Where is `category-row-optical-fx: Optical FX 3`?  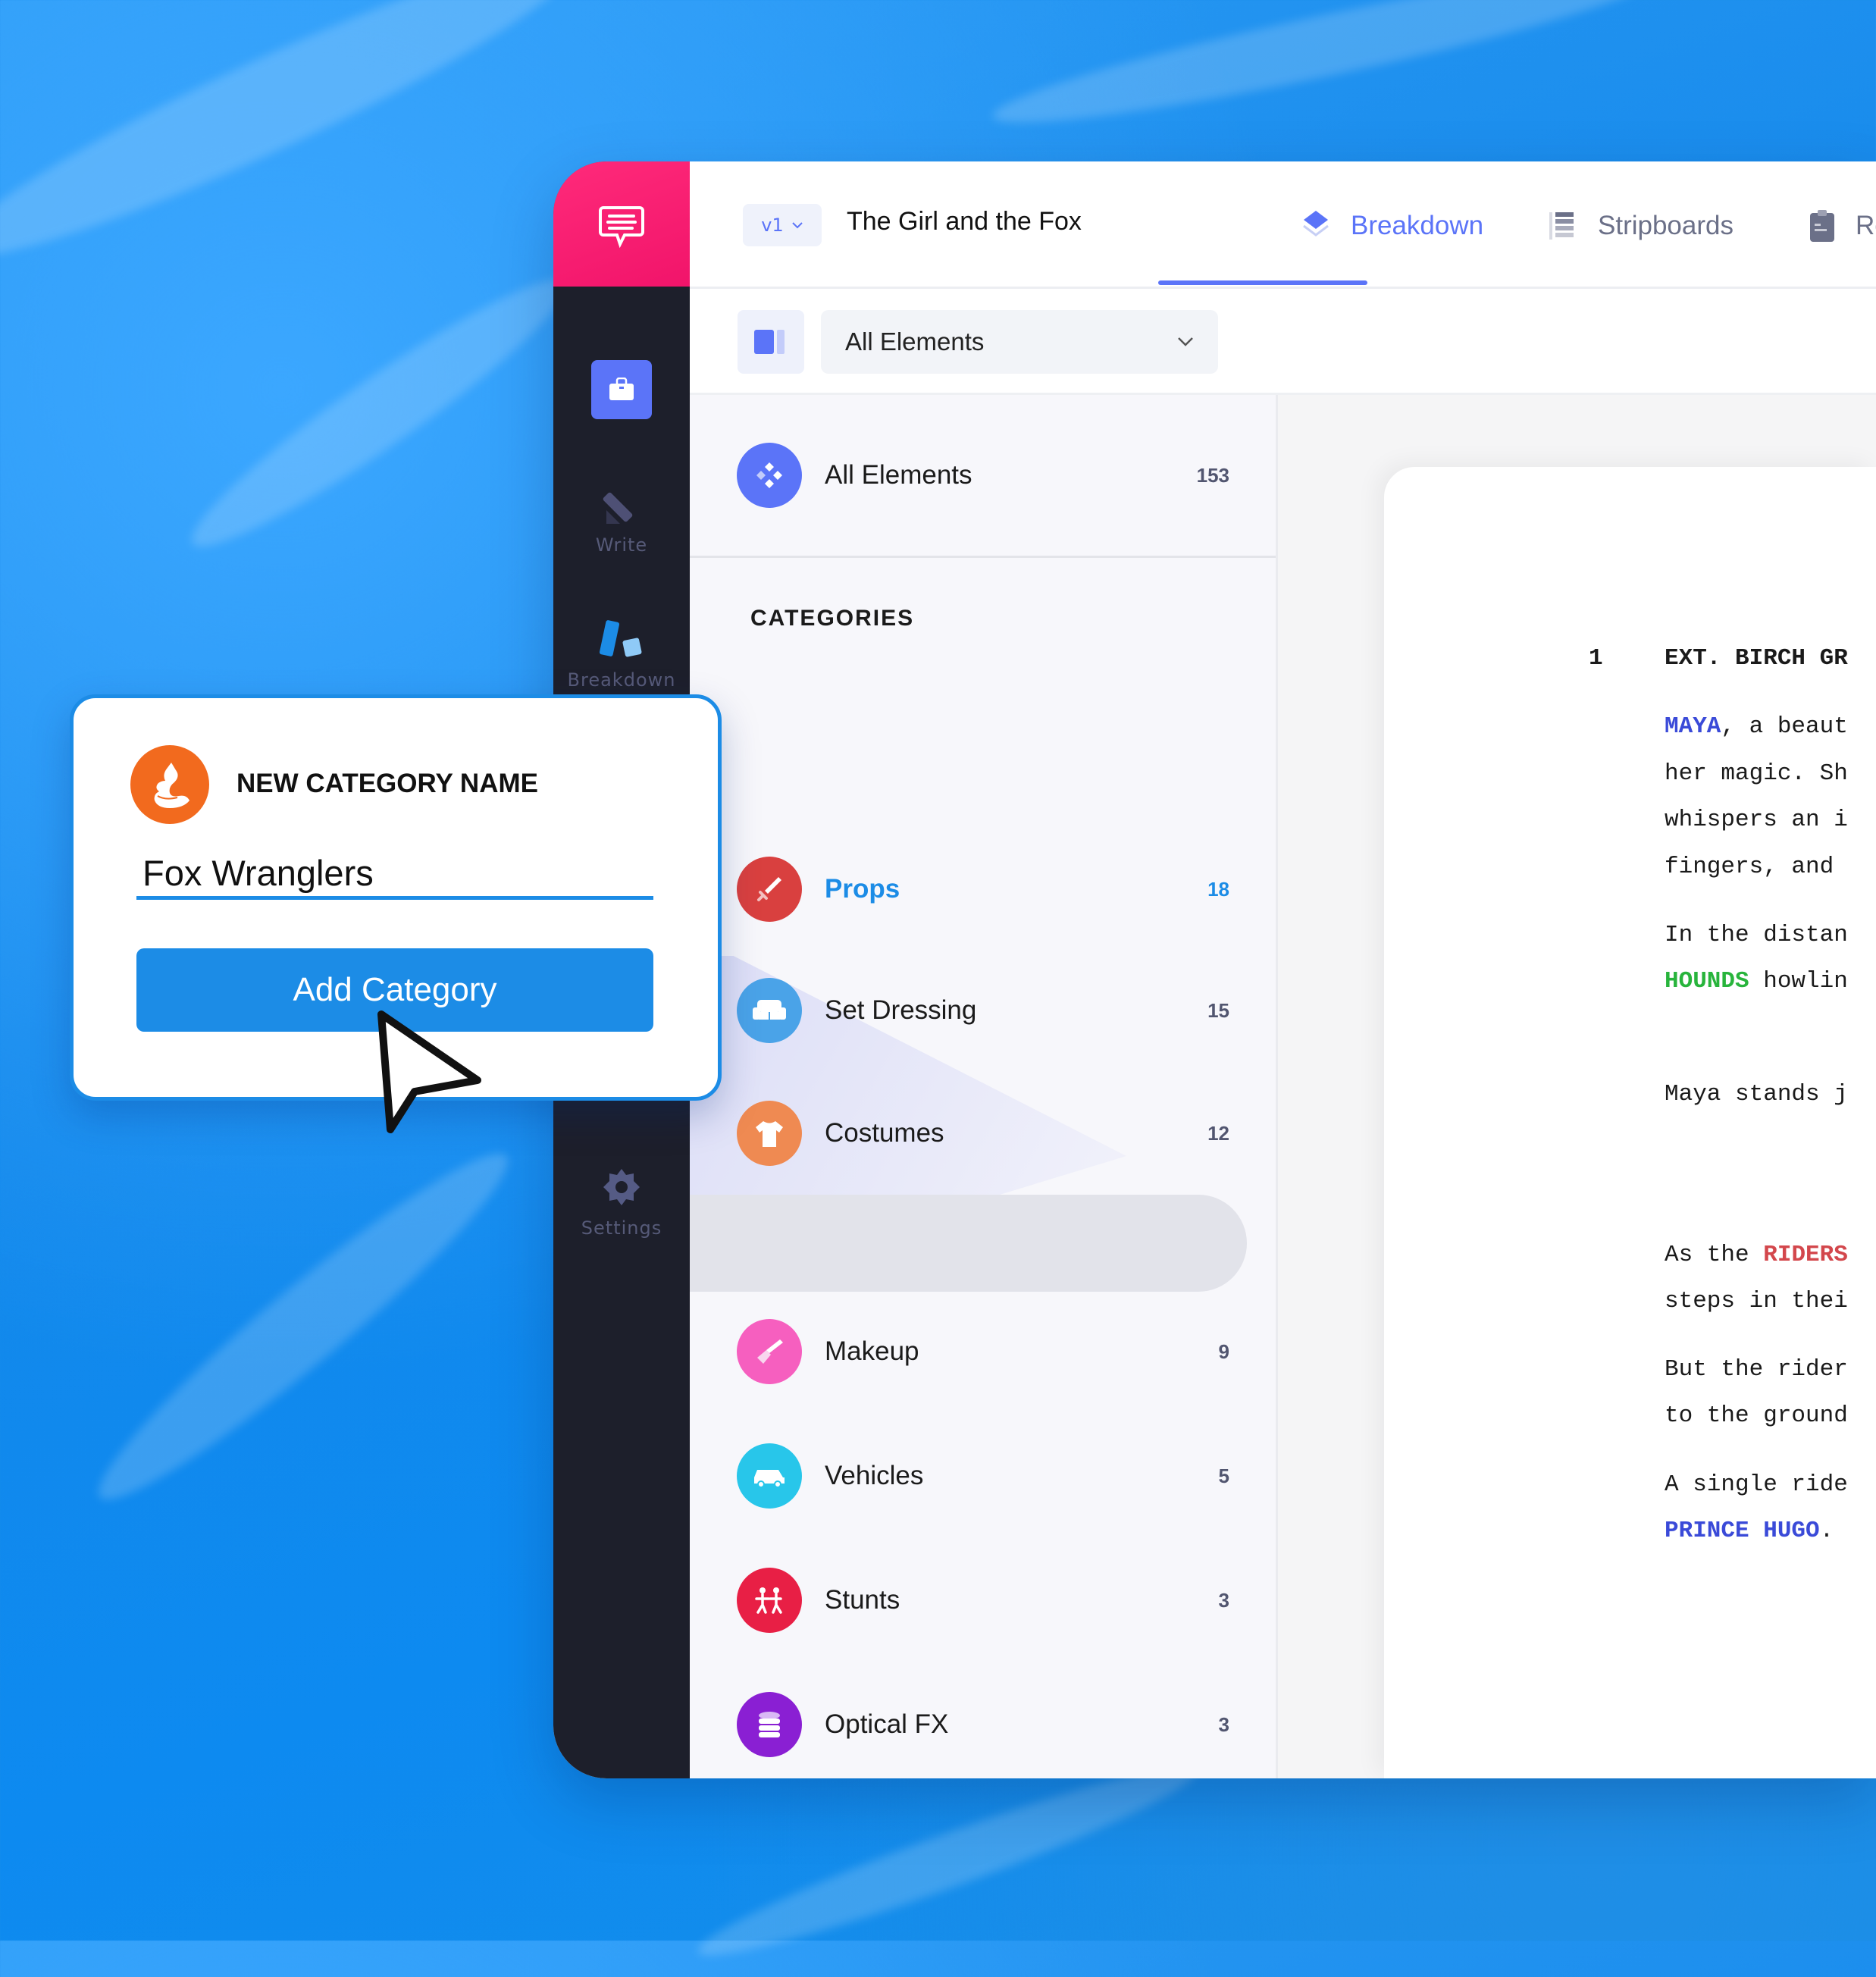 category-row-optical-fx: Optical FX 3 is located at coordinates (983, 1725).